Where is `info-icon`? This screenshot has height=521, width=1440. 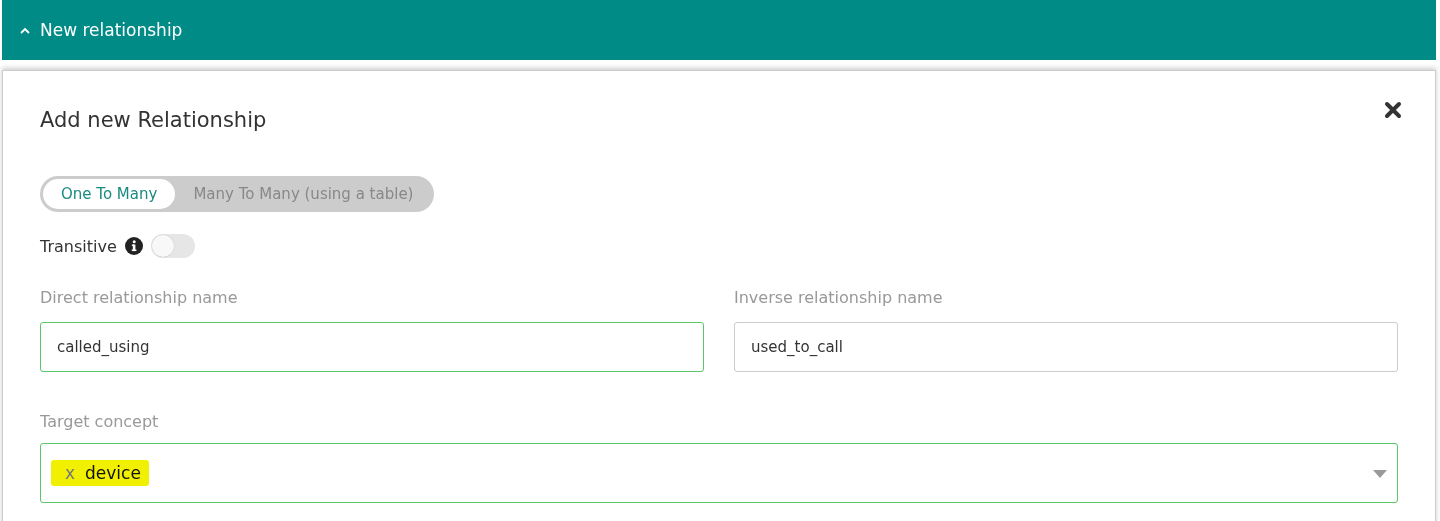
info-icon is located at coordinates (133, 246).